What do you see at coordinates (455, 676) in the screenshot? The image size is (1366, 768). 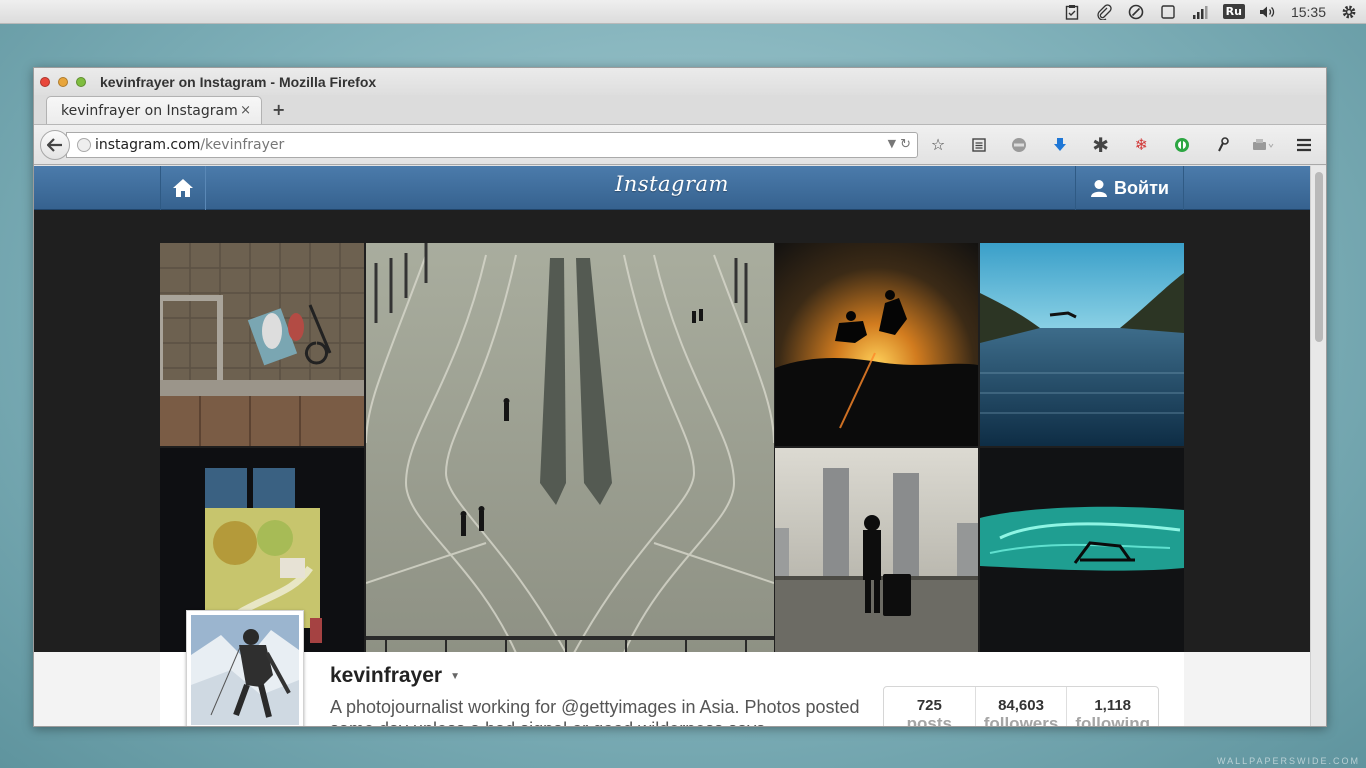 I see `chevron-down-icon: ▼` at bounding box center [455, 676].